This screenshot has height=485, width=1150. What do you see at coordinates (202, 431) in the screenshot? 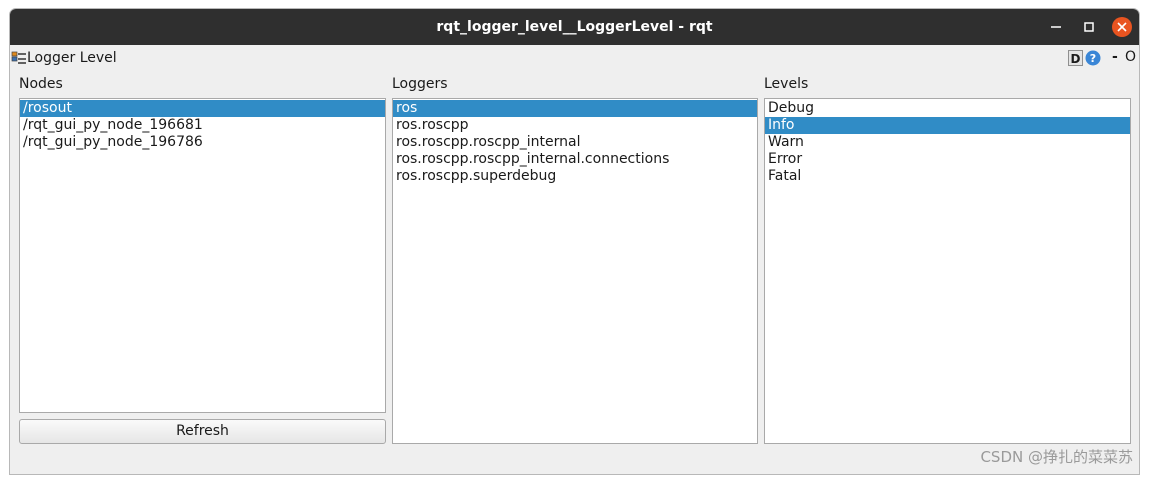
I see `refresh-button: Refresh` at bounding box center [202, 431].